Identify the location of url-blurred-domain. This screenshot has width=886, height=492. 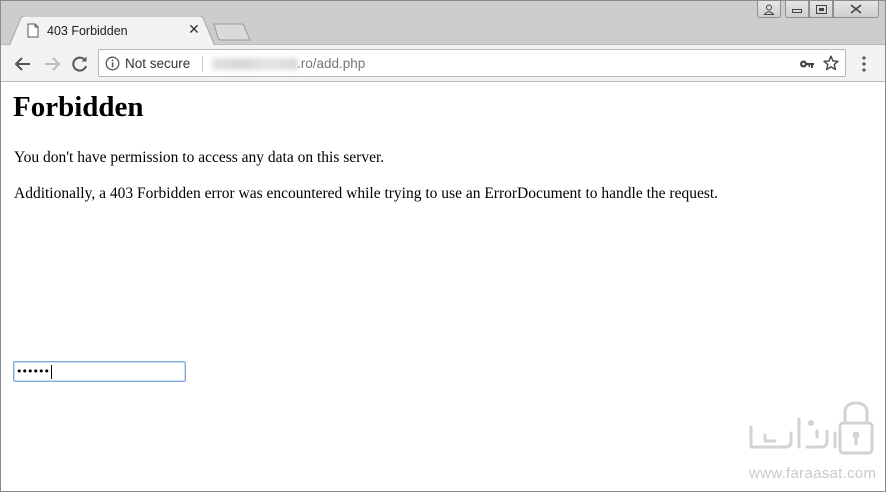
(255, 64).